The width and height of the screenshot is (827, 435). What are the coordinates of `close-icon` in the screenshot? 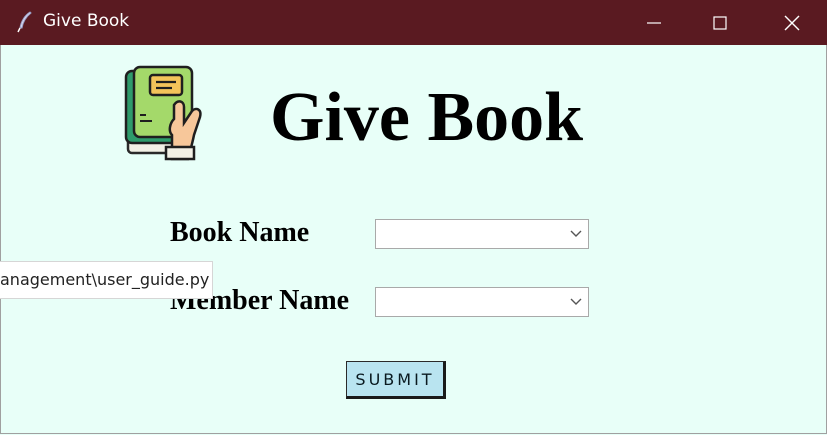 It's located at (792, 22).